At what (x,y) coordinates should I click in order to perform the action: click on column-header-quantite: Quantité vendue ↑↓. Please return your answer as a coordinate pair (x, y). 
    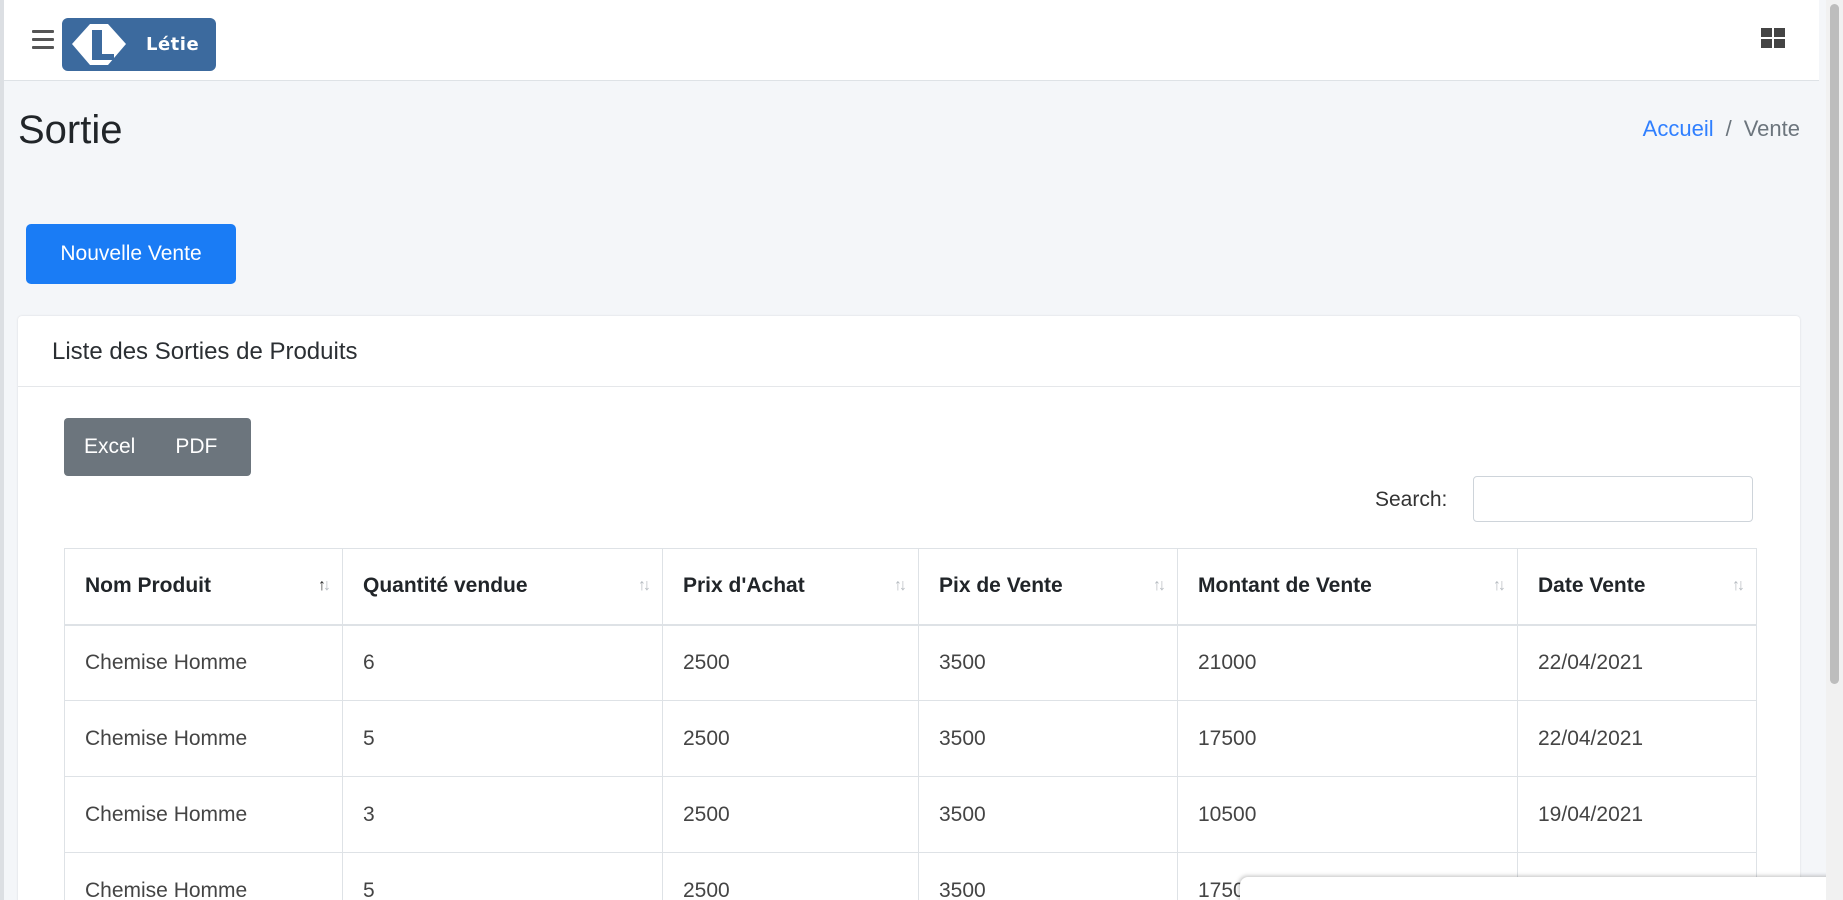
    Looking at the image, I should click on (502, 587).